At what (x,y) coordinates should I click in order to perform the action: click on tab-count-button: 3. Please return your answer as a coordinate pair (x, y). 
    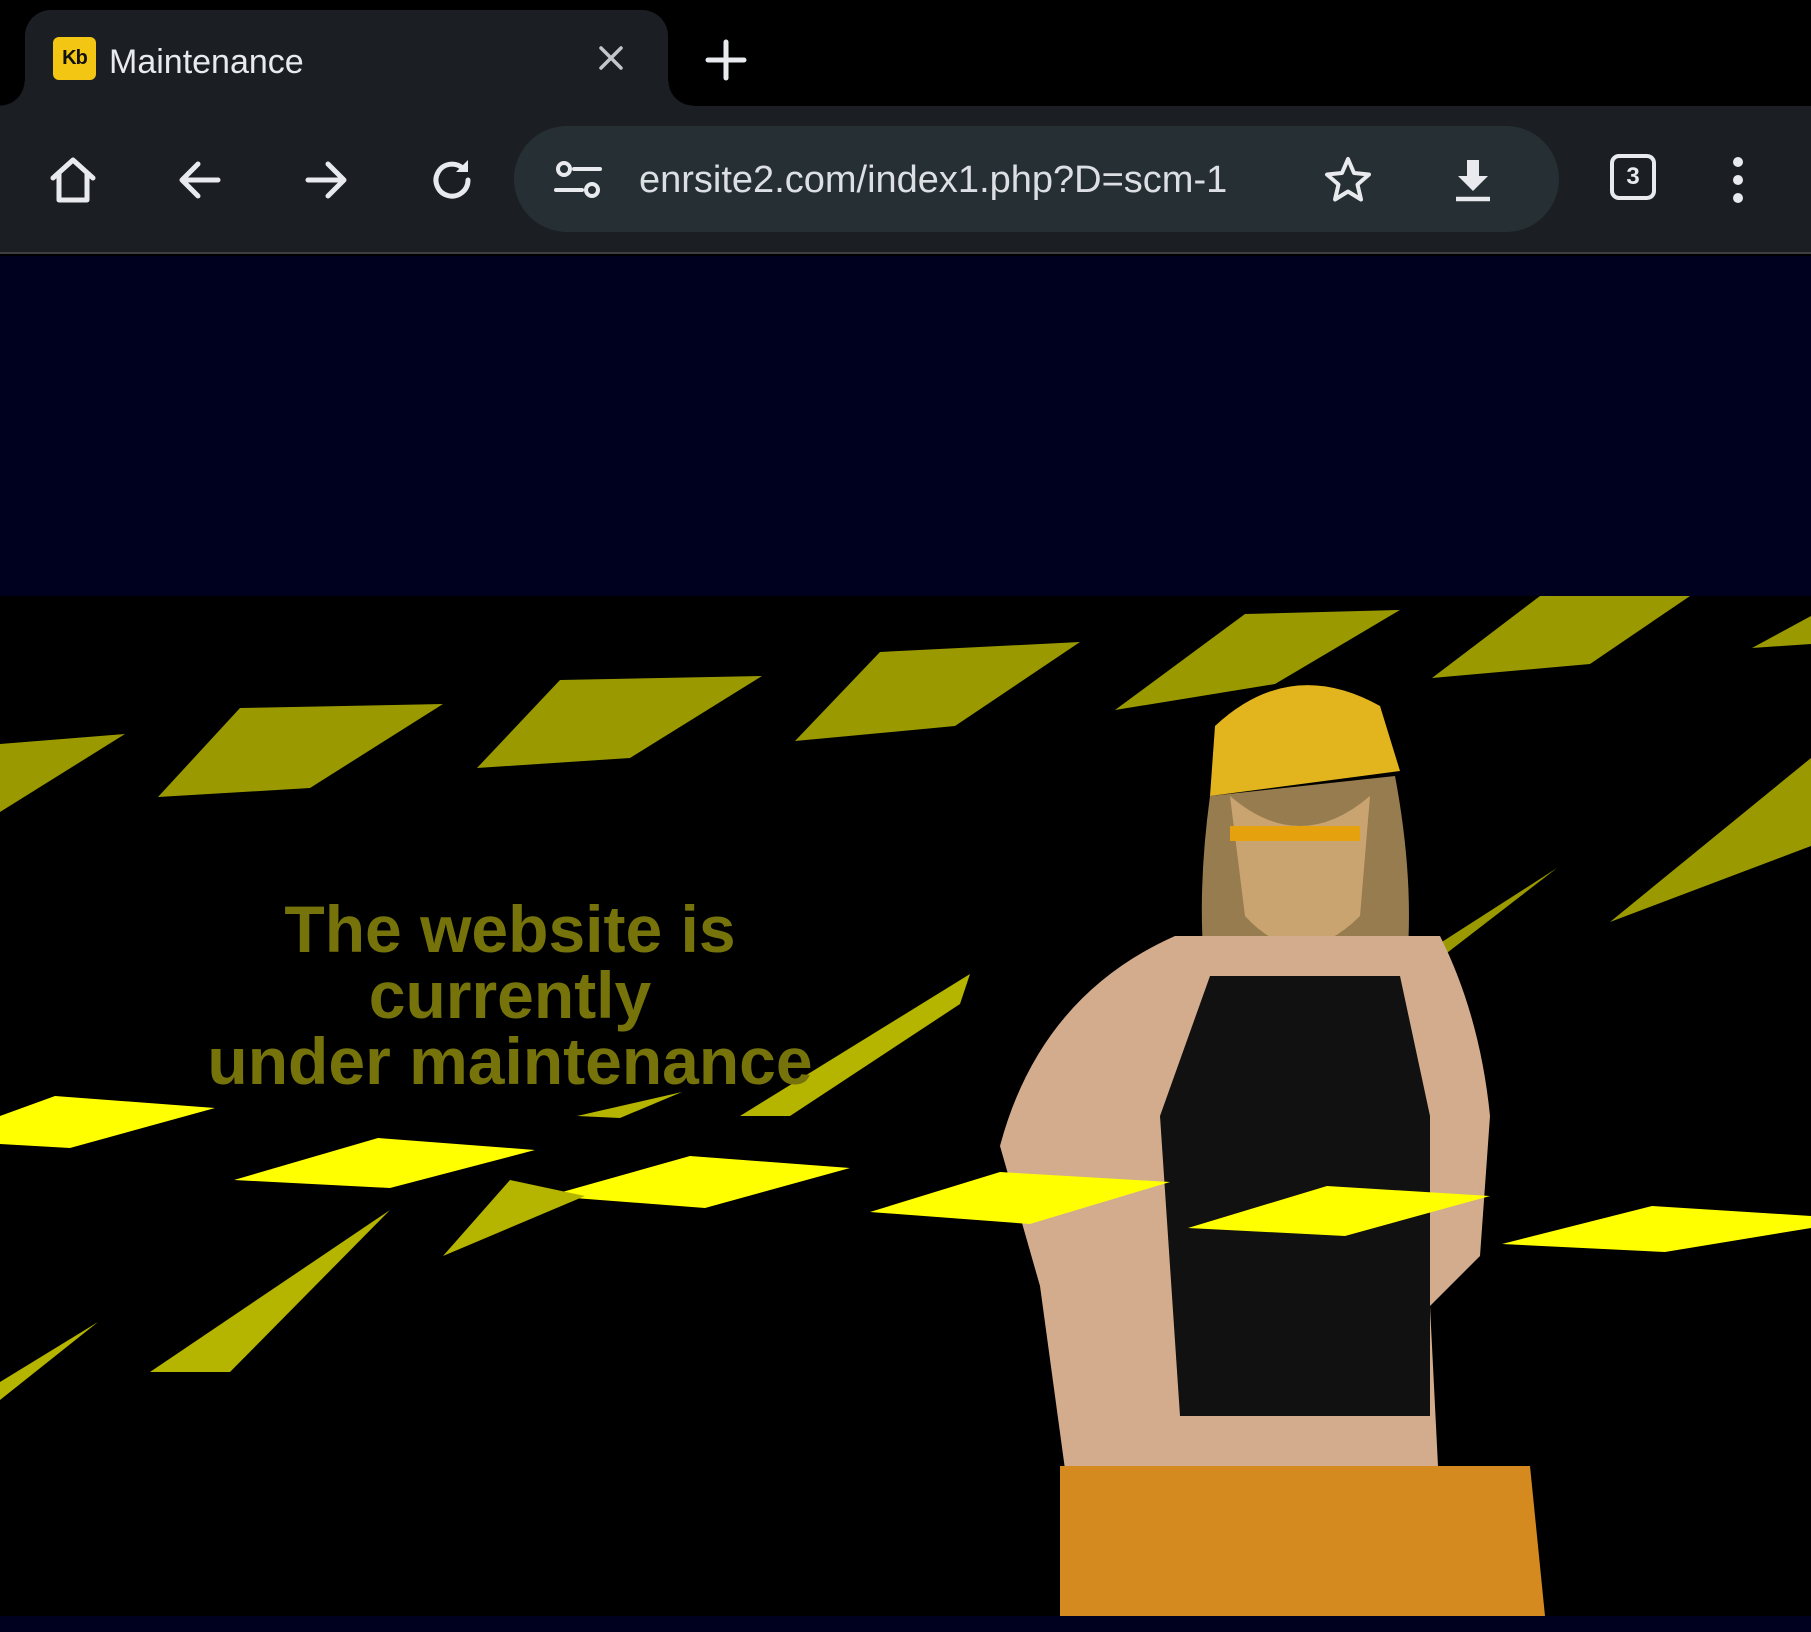
    Looking at the image, I should click on (1633, 177).